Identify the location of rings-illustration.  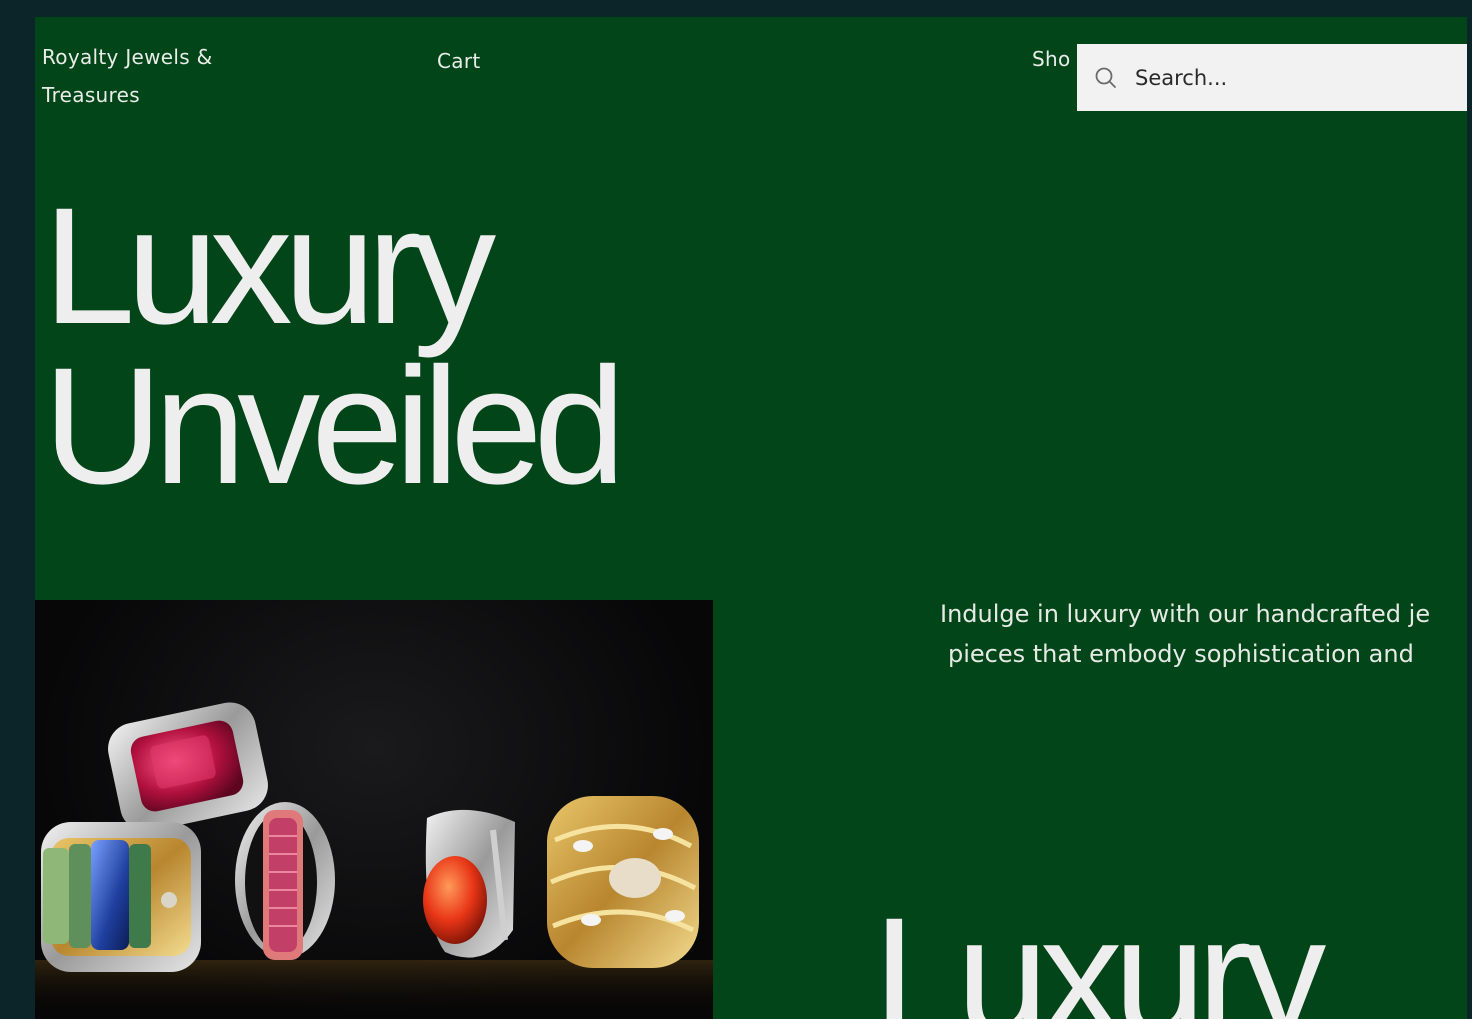
(374, 860).